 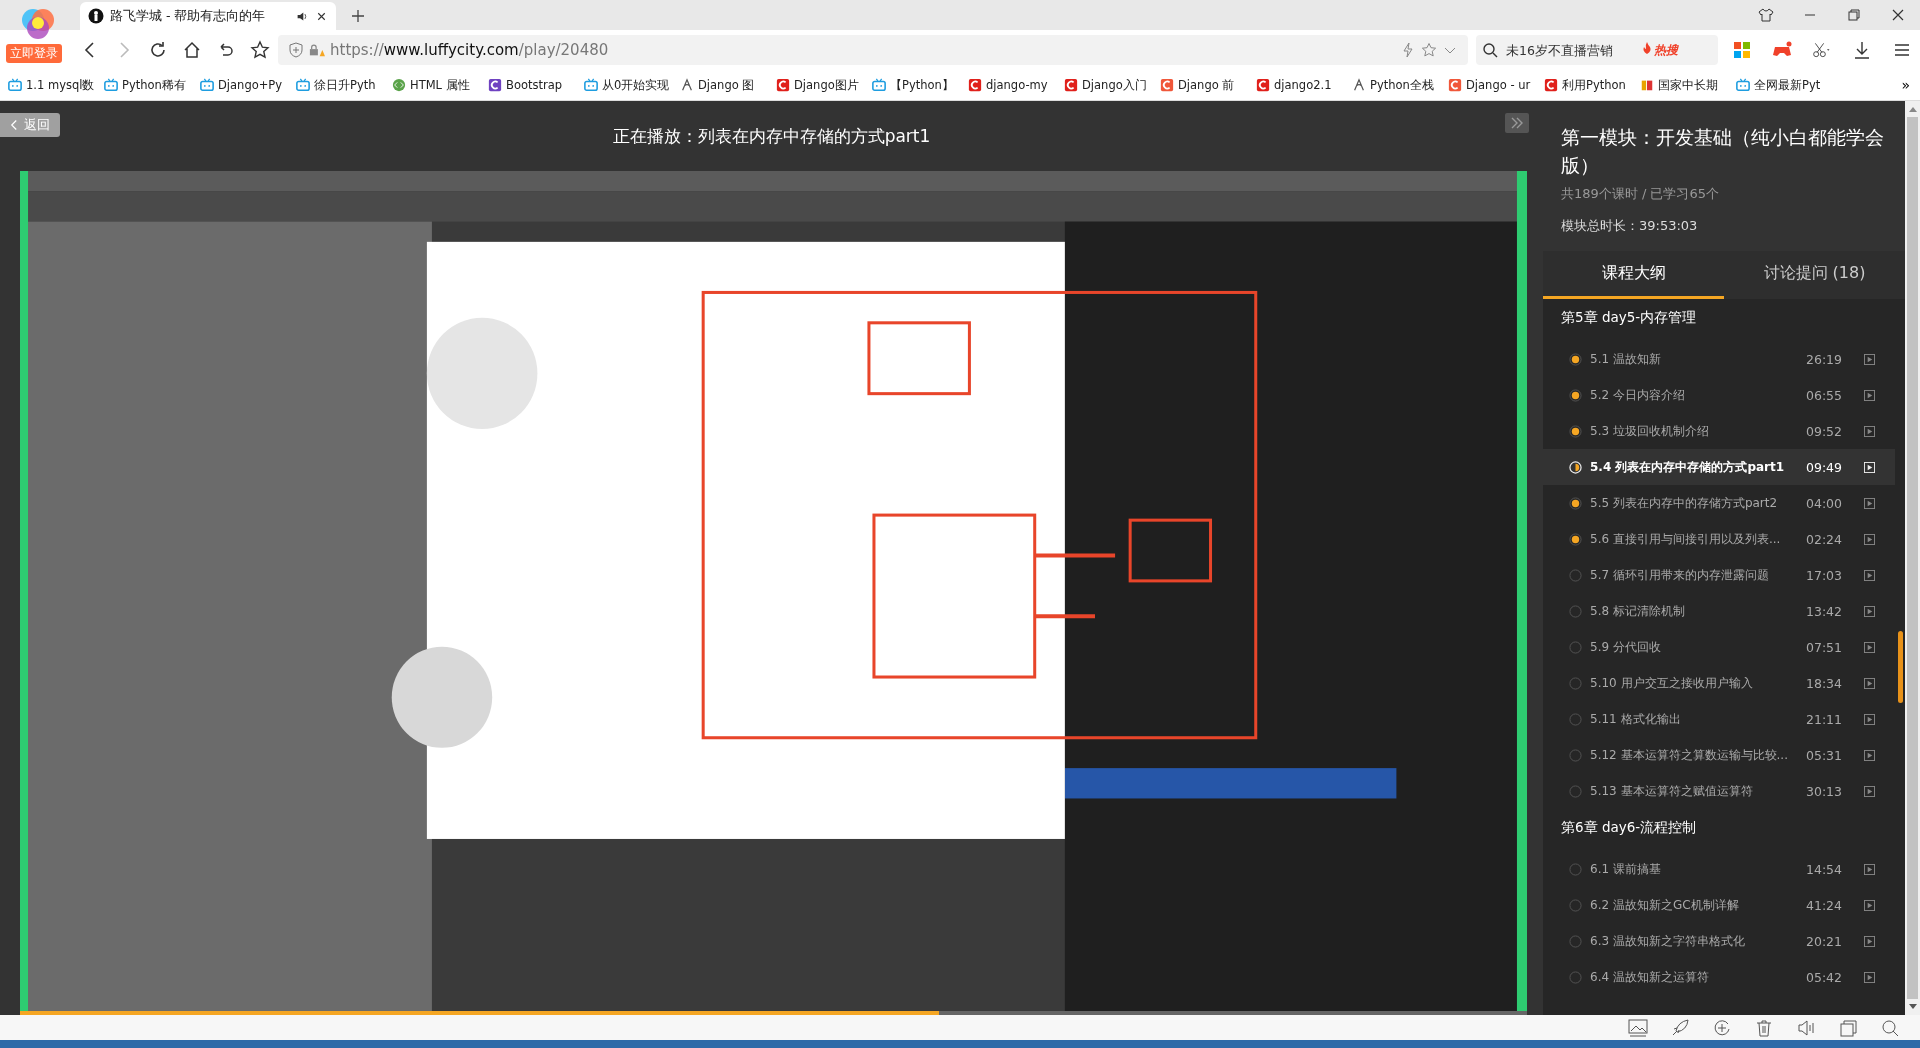 What do you see at coordinates (1517, 123) in the screenshot?
I see `collapse-icon` at bounding box center [1517, 123].